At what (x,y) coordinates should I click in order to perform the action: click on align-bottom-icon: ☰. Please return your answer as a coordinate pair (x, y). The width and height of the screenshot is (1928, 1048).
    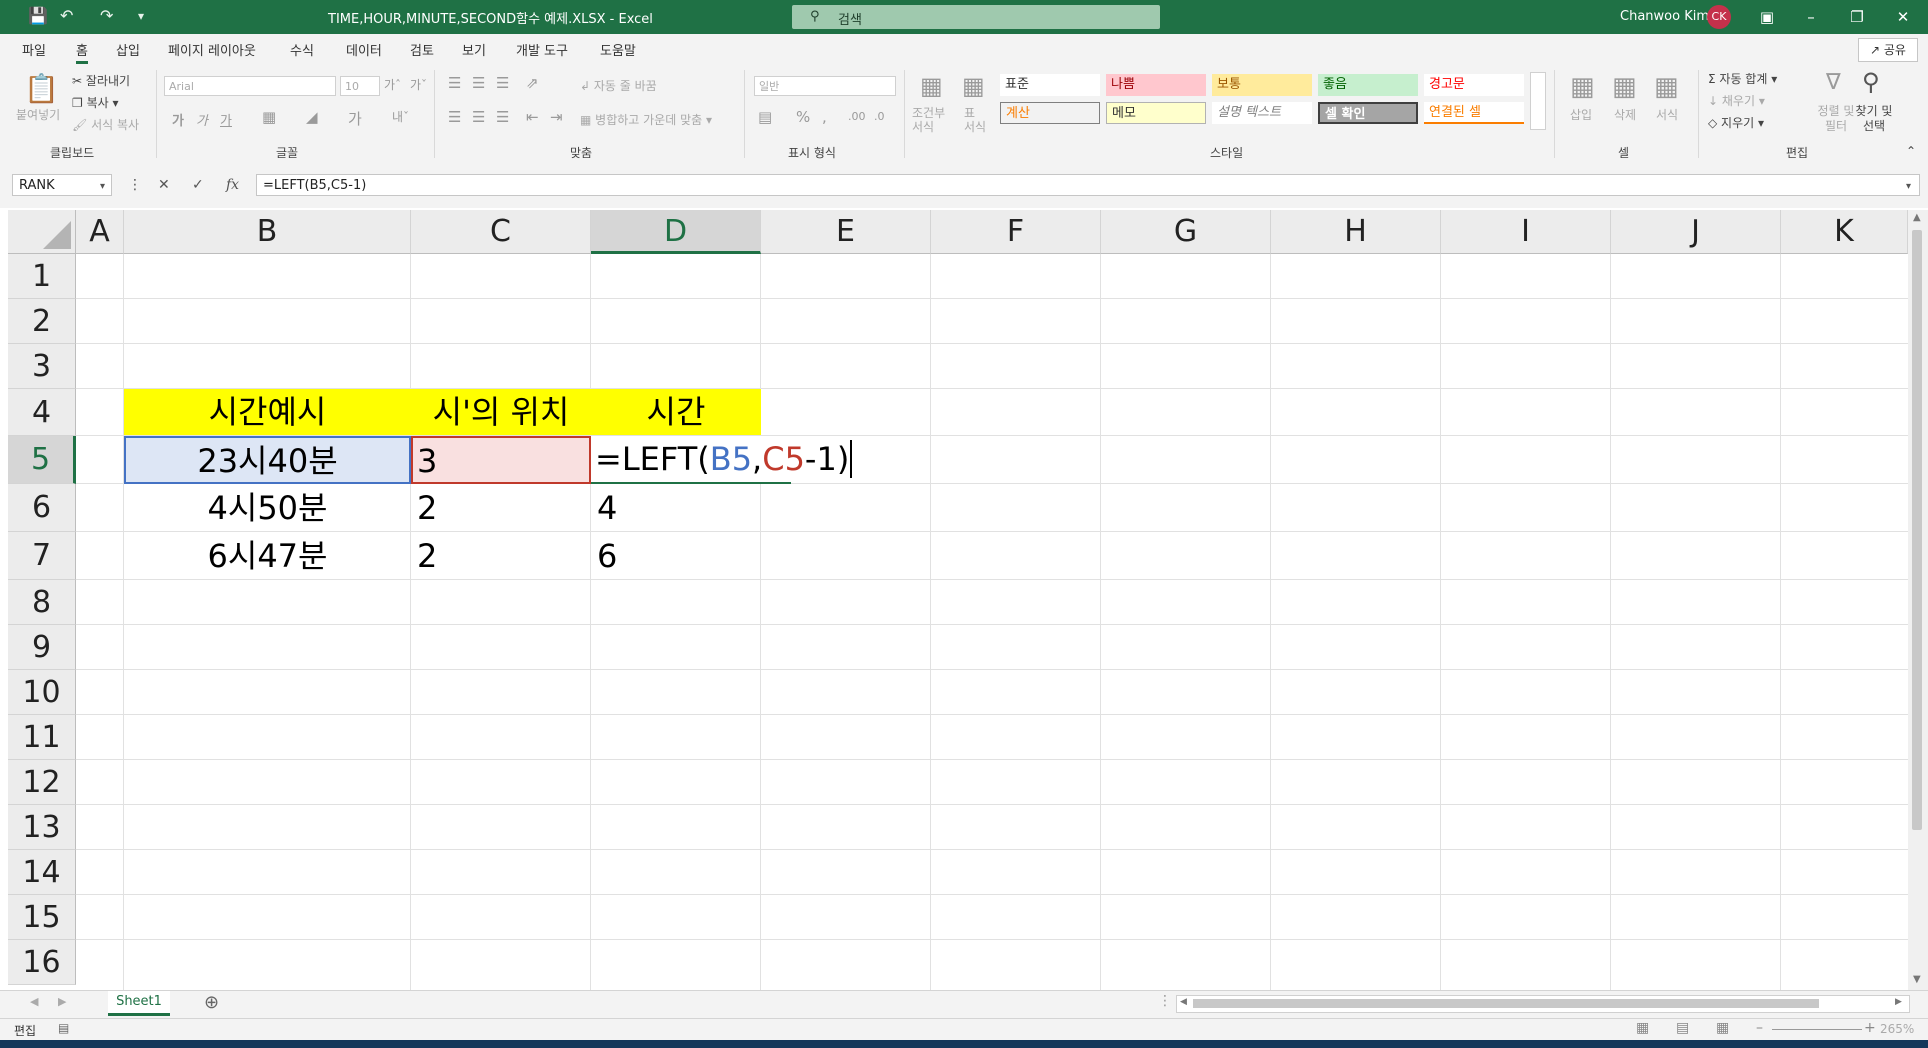
    Looking at the image, I should click on (502, 83).